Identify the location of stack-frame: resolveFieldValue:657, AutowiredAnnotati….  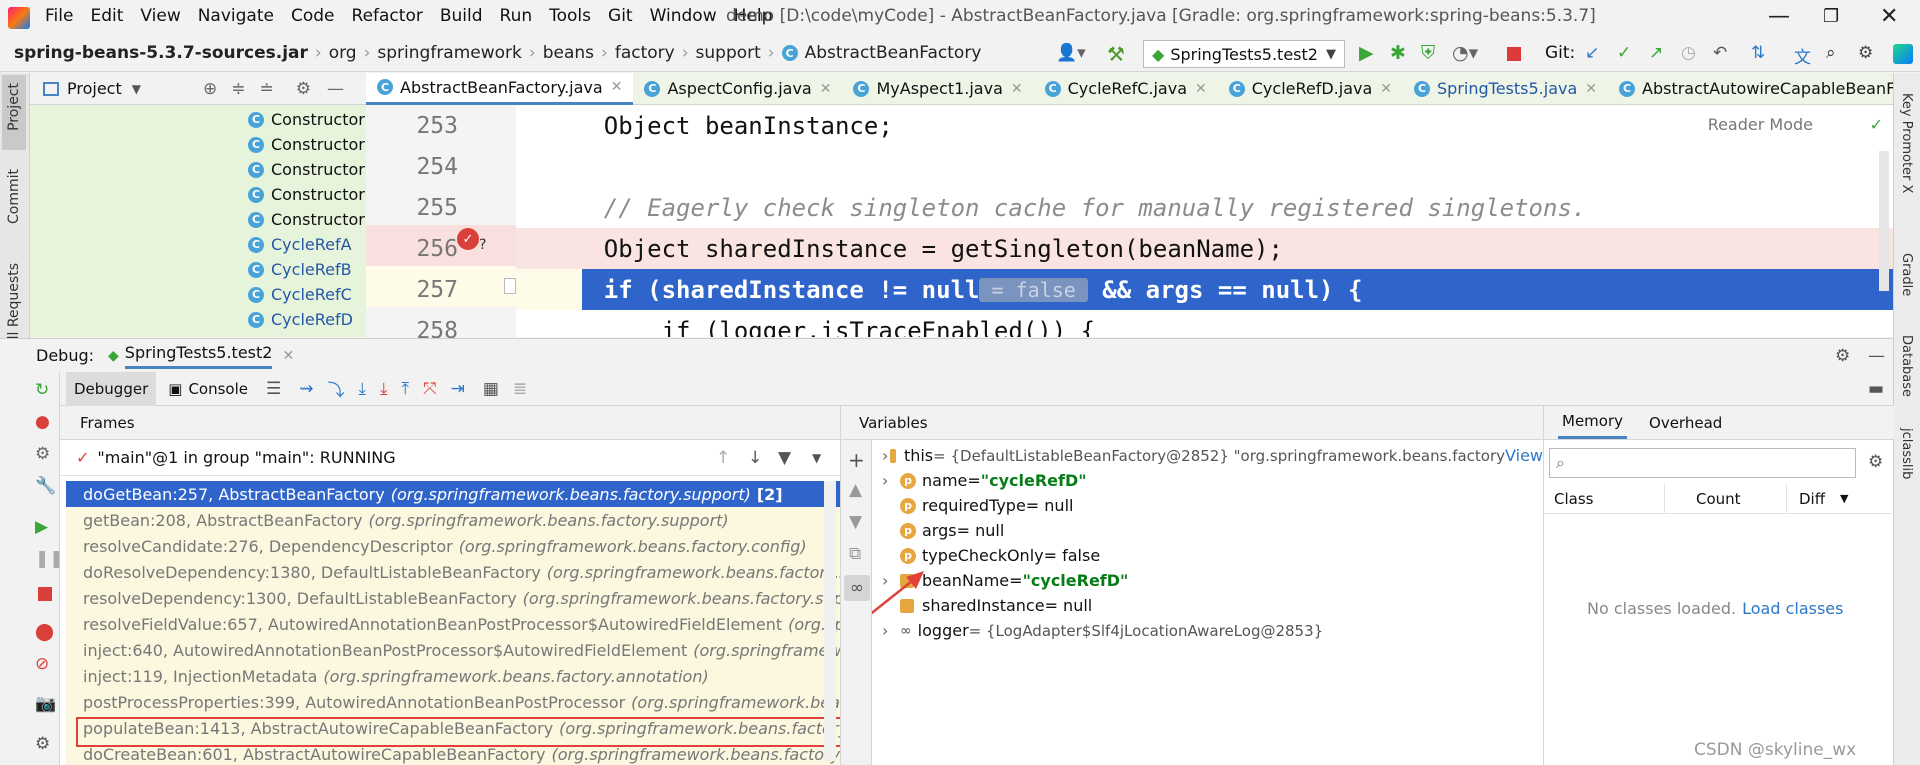
(453, 624).